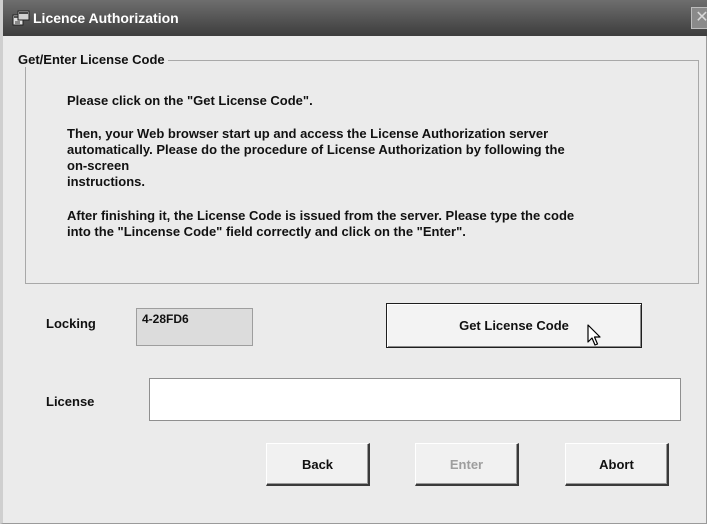 This screenshot has width=707, height=524. Describe the element at coordinates (71, 323) in the screenshot. I see `locking-label: Locking` at that location.